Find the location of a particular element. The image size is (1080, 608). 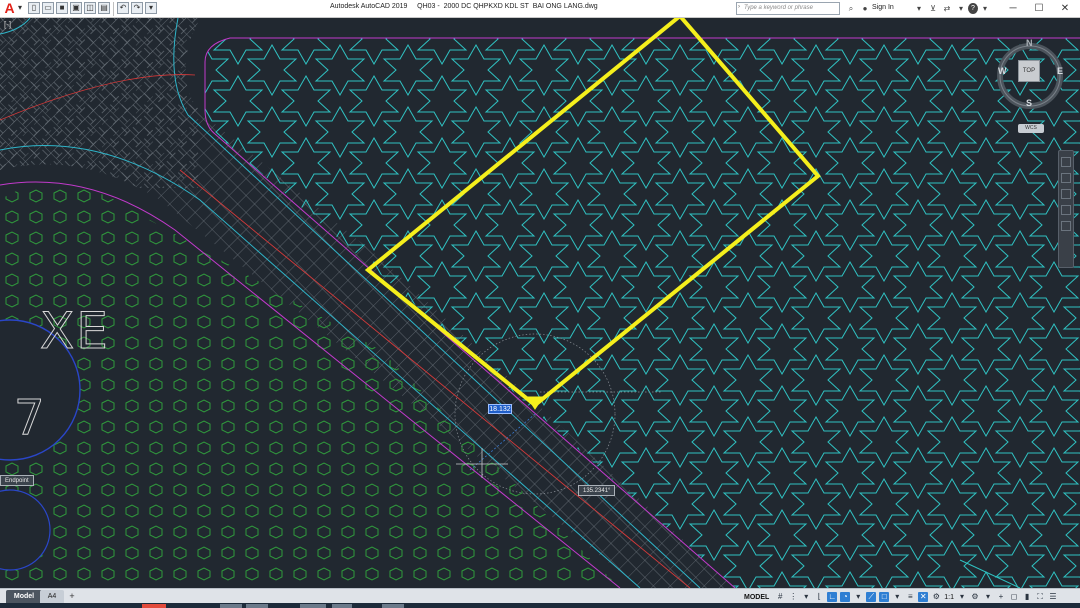

search-icon: › is located at coordinates (739, 7).